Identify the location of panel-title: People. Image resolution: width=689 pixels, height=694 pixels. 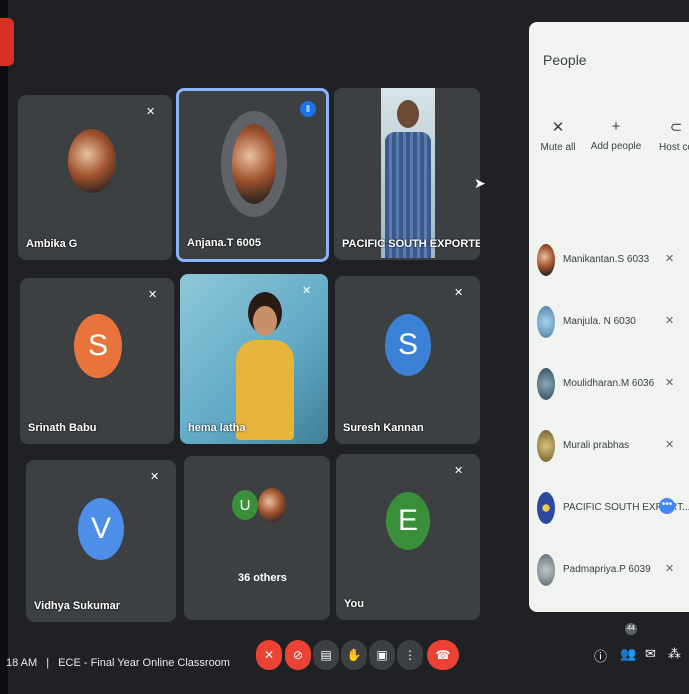
(565, 60).